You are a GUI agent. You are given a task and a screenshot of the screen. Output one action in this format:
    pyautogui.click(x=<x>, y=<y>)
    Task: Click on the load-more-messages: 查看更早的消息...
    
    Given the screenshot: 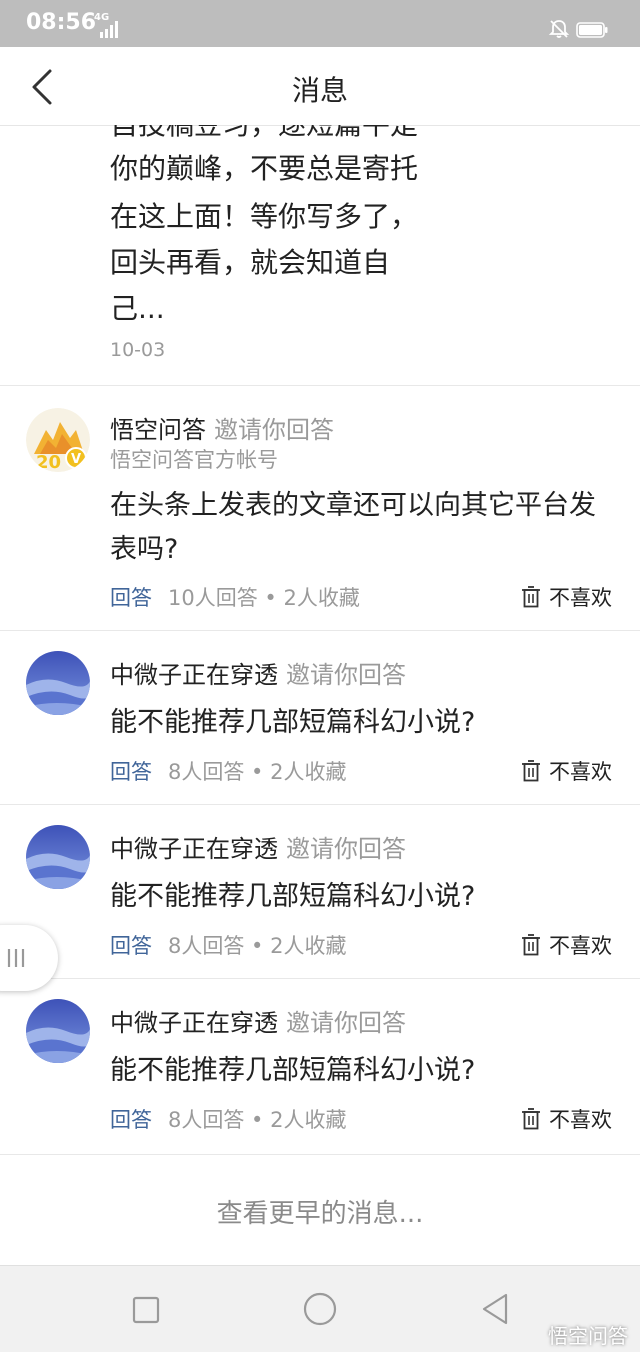 What is the action you would take?
    pyautogui.click(x=320, y=1209)
    